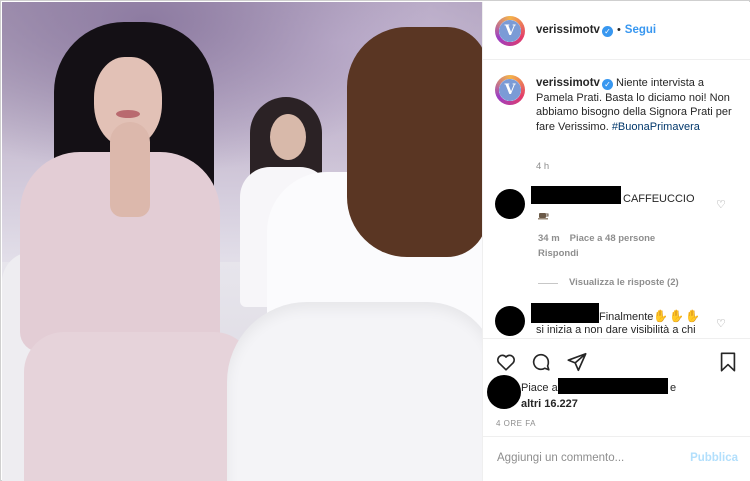 This screenshot has height=481, width=750. I want to click on clapping-hands-icon: ✋✋✋, so click(677, 316).